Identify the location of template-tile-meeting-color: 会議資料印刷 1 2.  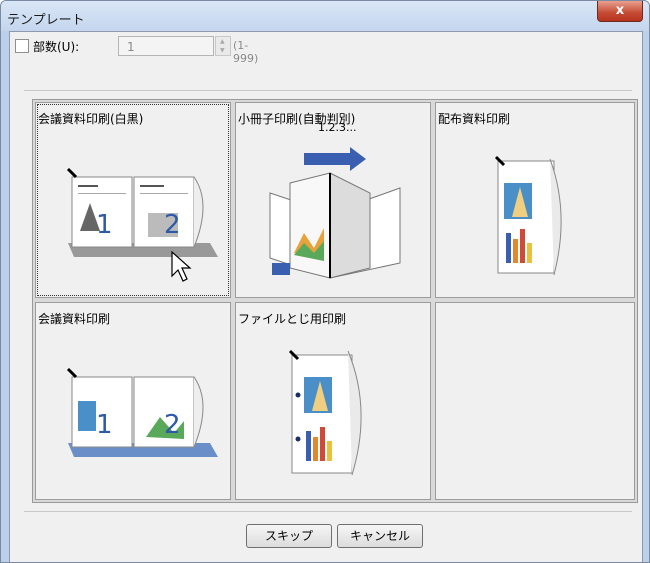
(133, 401).